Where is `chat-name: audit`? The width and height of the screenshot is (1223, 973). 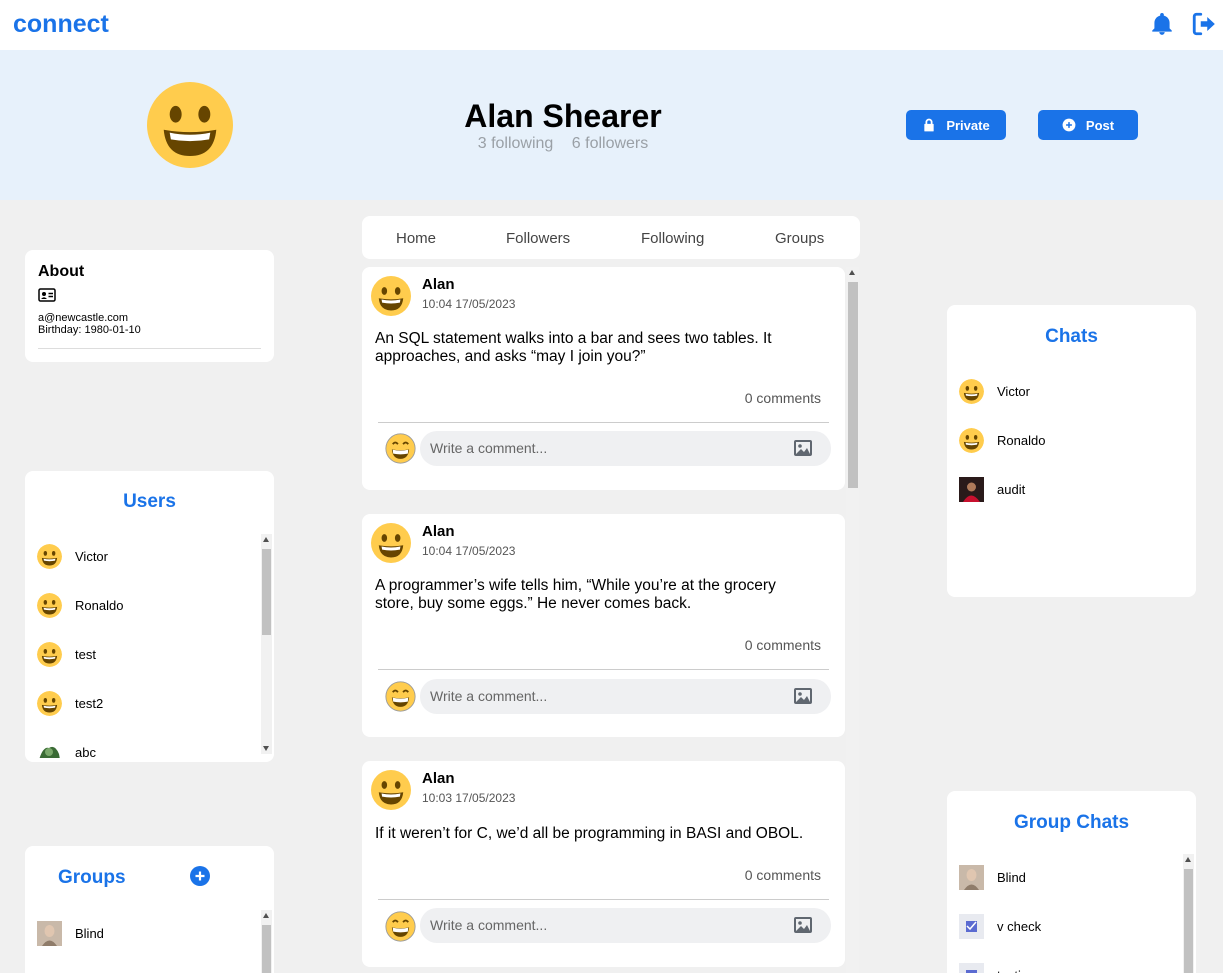 chat-name: audit is located at coordinates (1011, 489).